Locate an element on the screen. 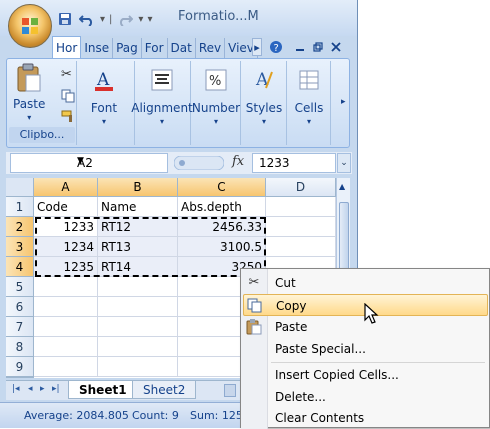 The image size is (490, 429). cell-a5 is located at coordinates (66, 287).